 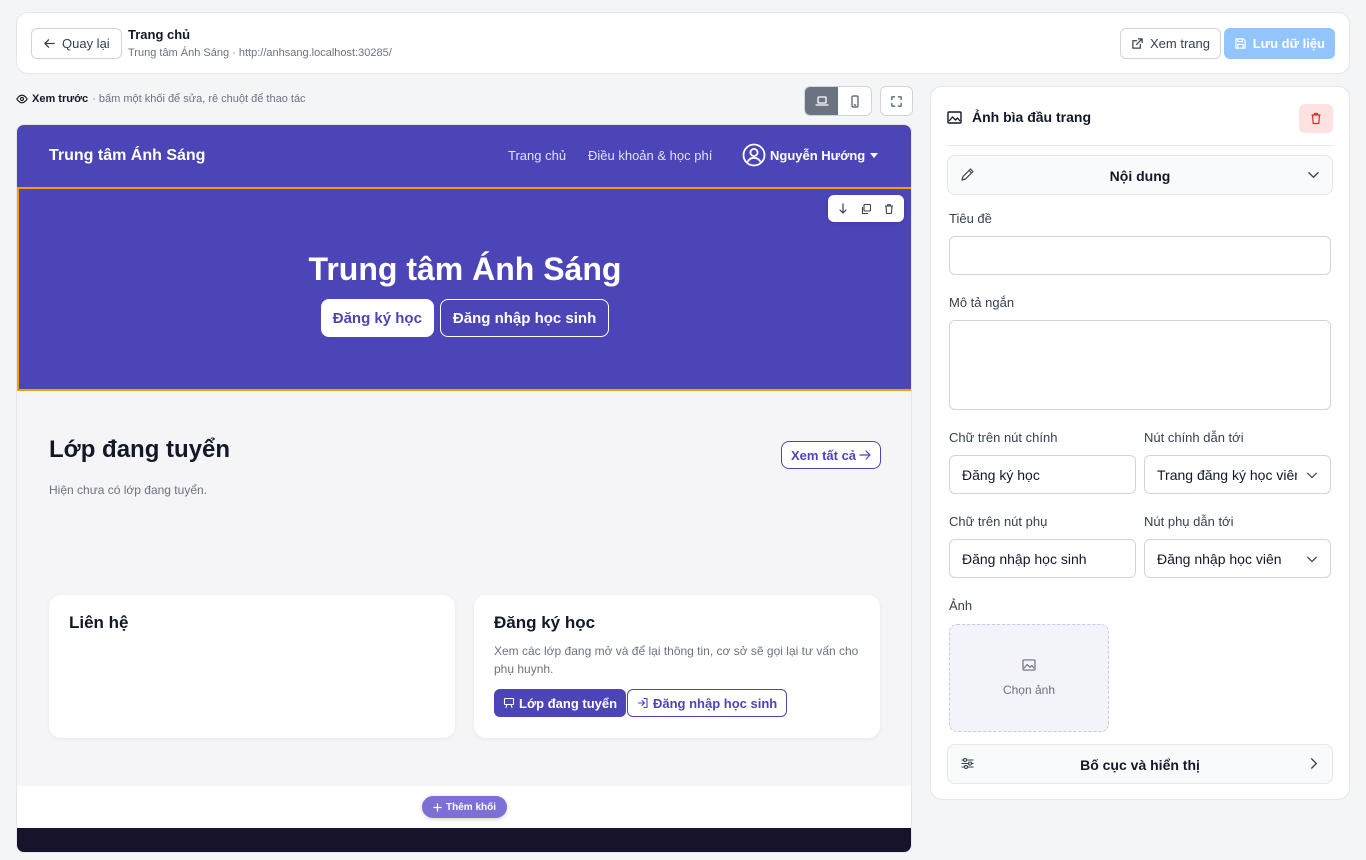 What do you see at coordinates (60, 99) in the screenshot?
I see `preview-title: Xem trước` at bounding box center [60, 99].